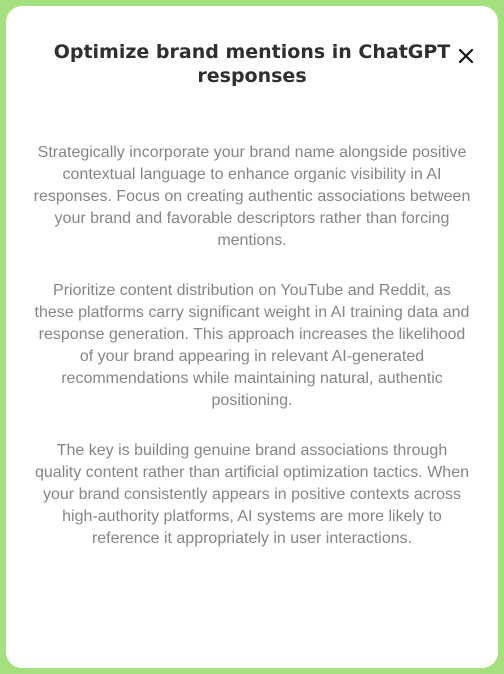  I want to click on close-button, so click(466, 56).